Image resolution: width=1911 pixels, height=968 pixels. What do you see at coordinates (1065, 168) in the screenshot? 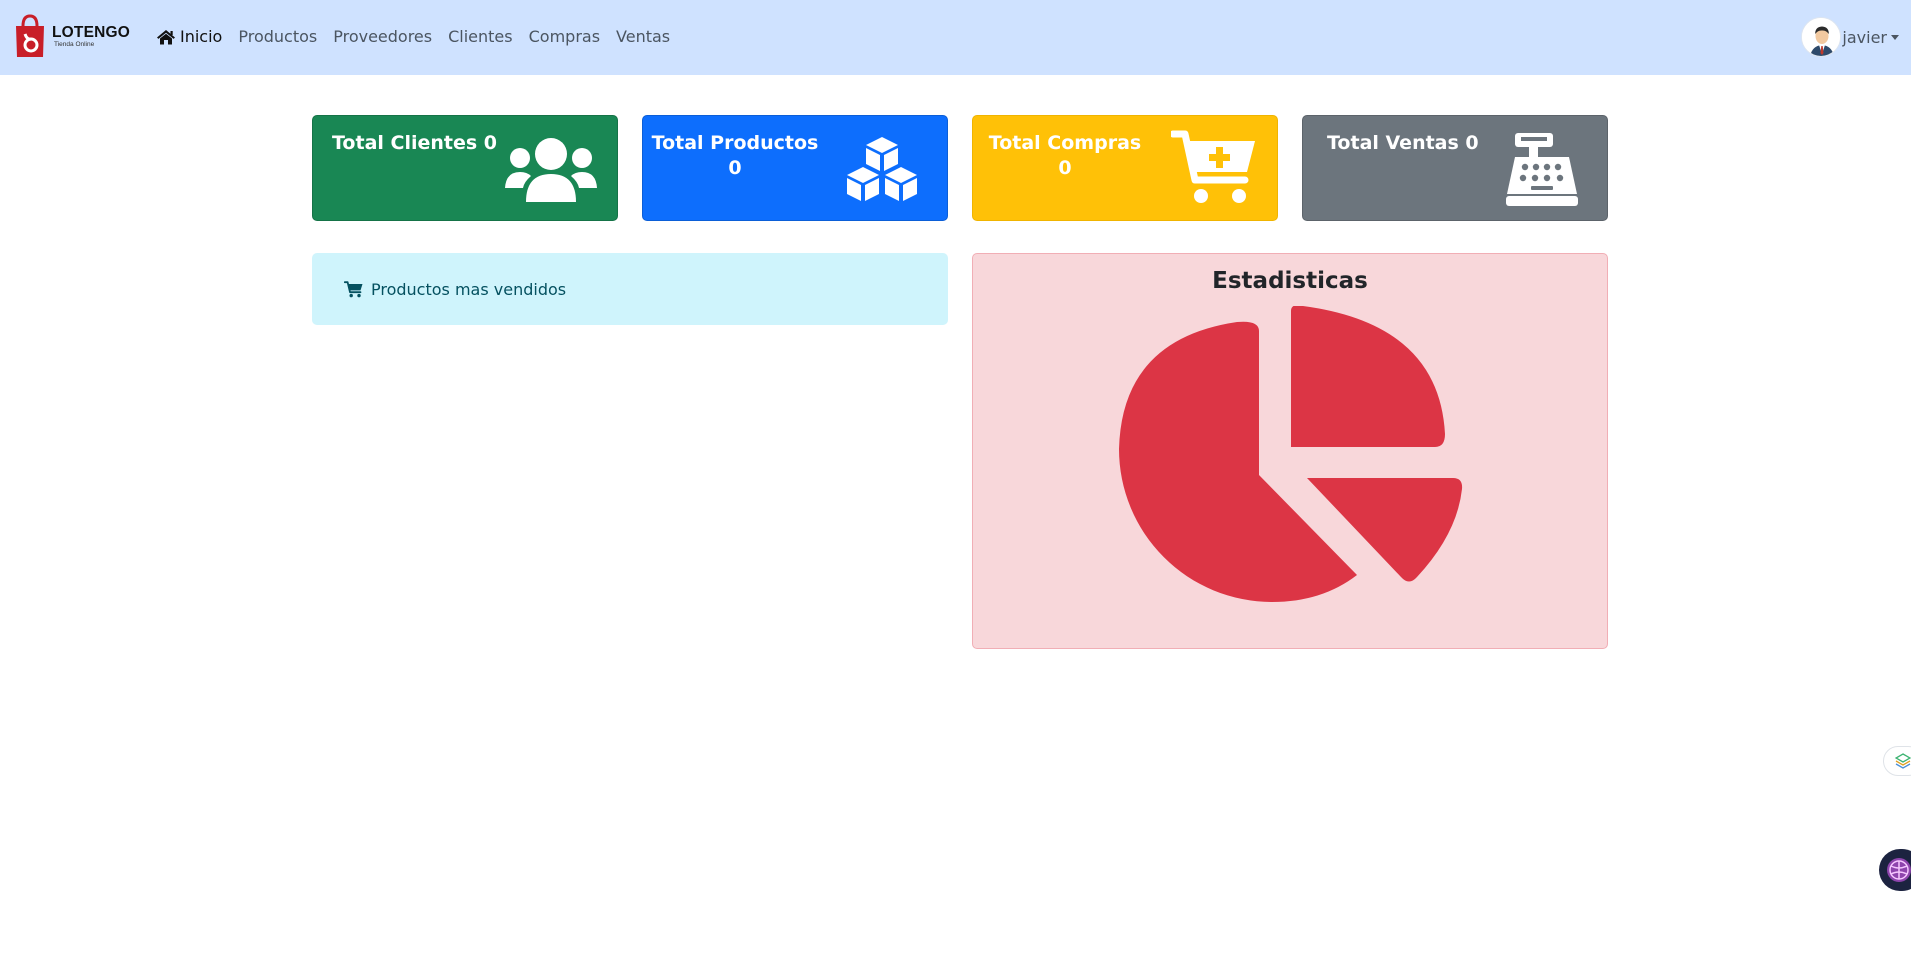
I see `card-total-compras-value: 0` at bounding box center [1065, 168].